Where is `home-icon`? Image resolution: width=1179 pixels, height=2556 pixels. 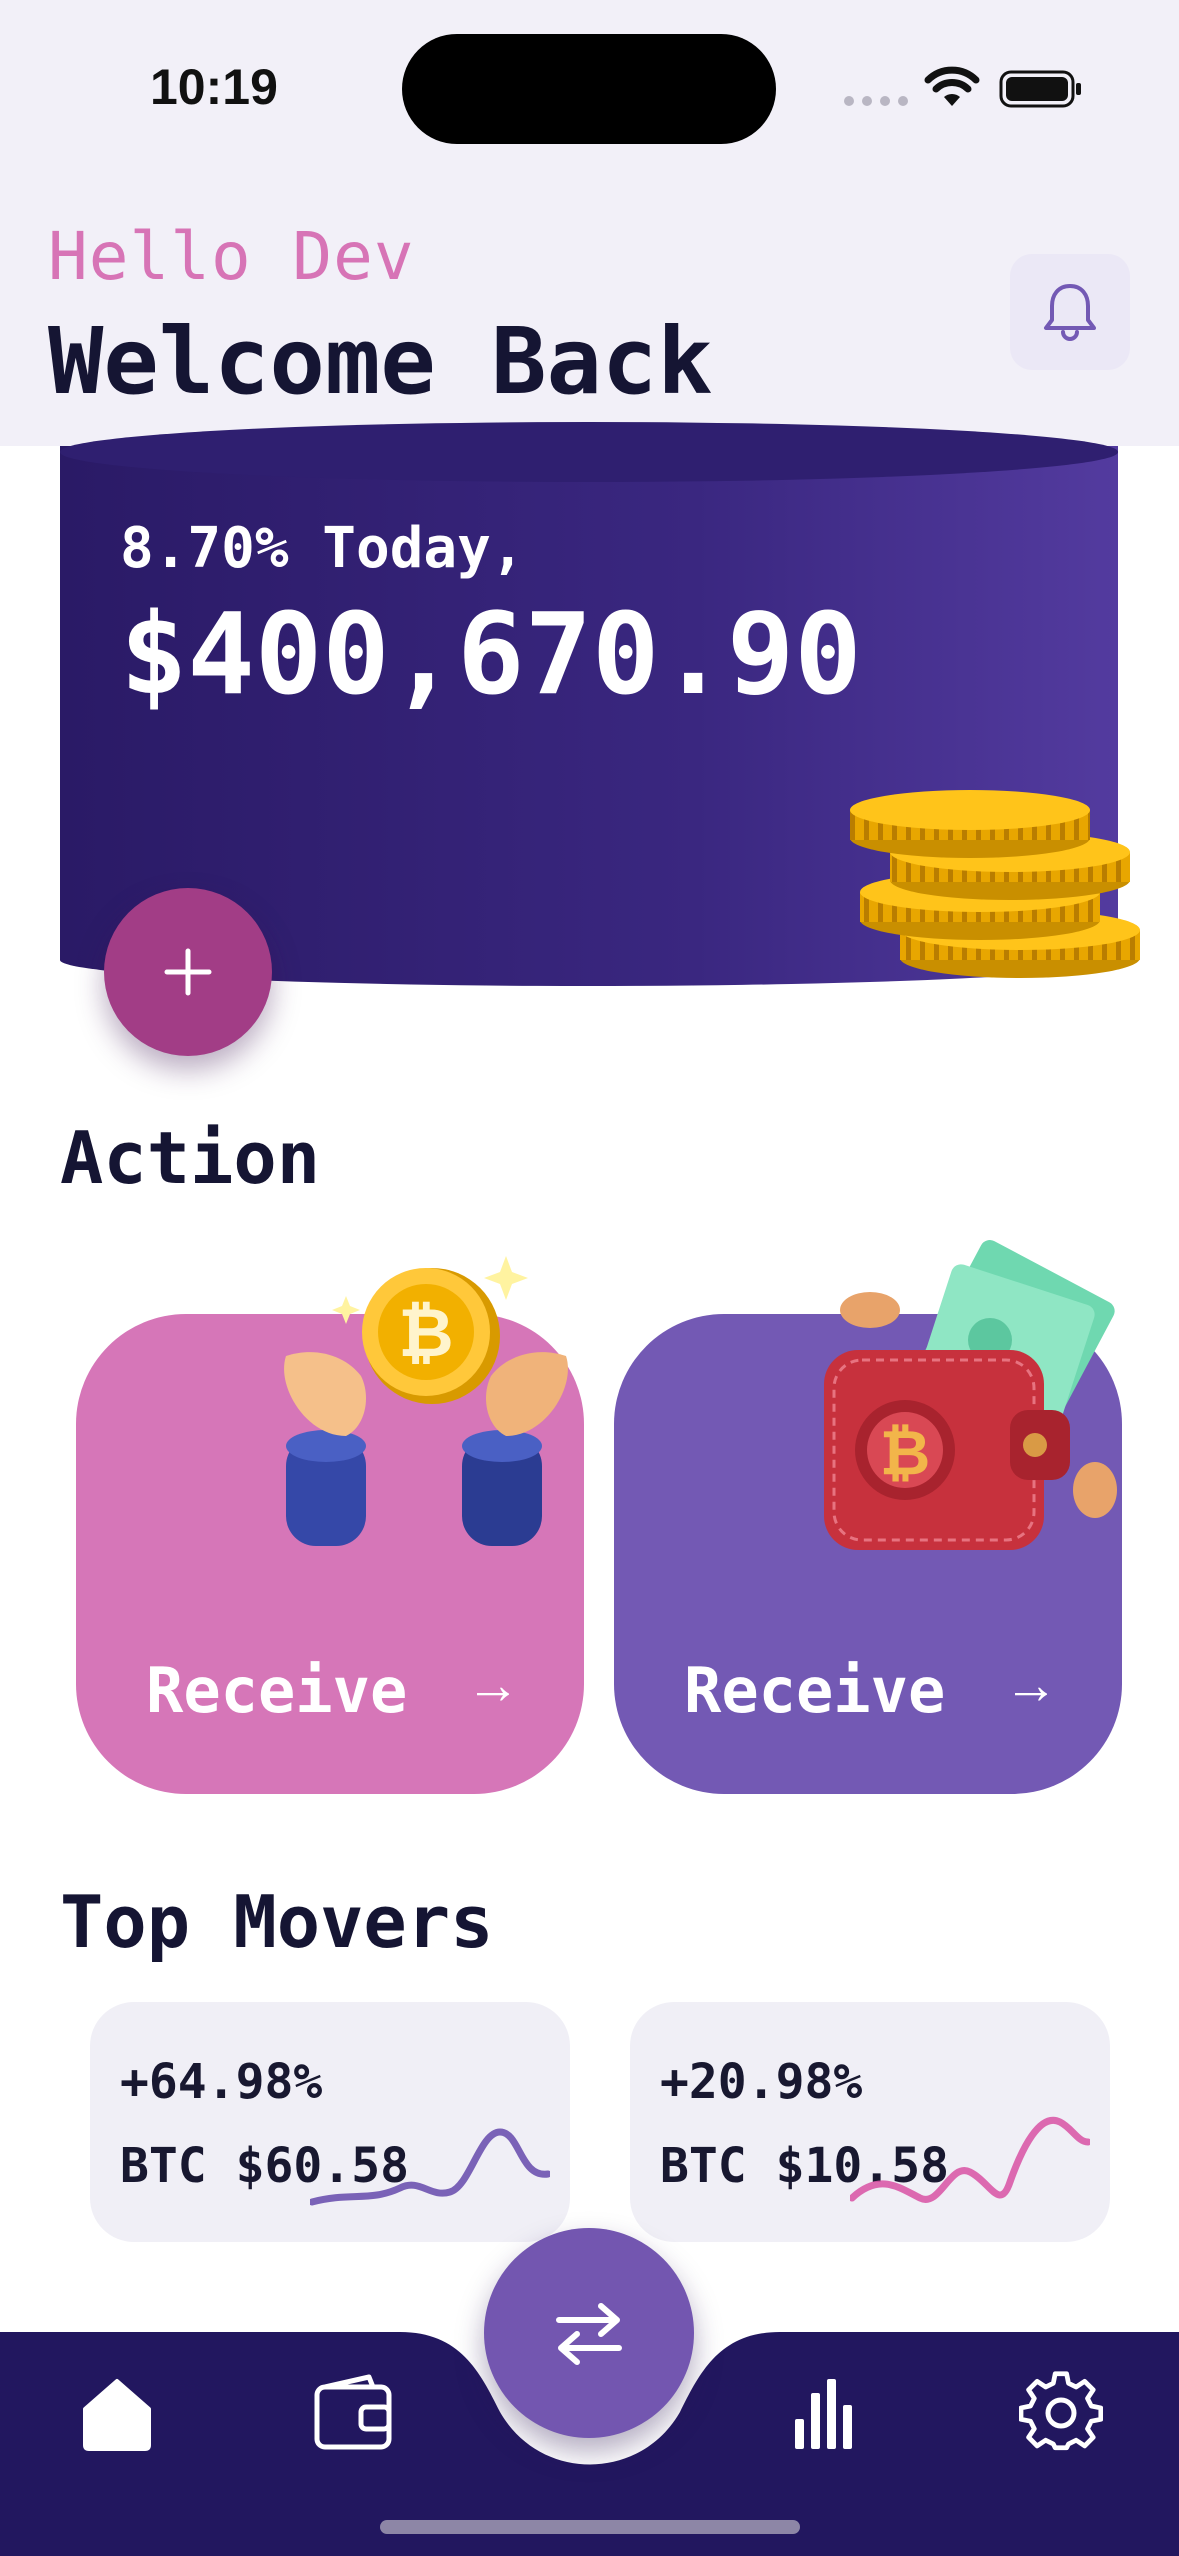 home-icon is located at coordinates (117, 2415).